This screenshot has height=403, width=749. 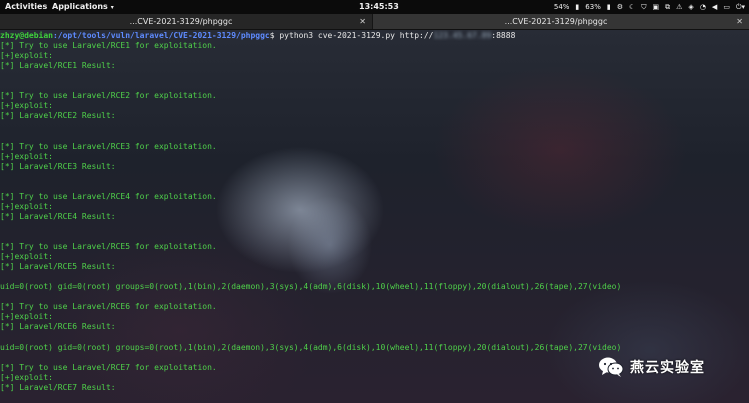 I want to click on terminal-line: [*] Laravel/RCE2 Result:, so click(x=58, y=116).